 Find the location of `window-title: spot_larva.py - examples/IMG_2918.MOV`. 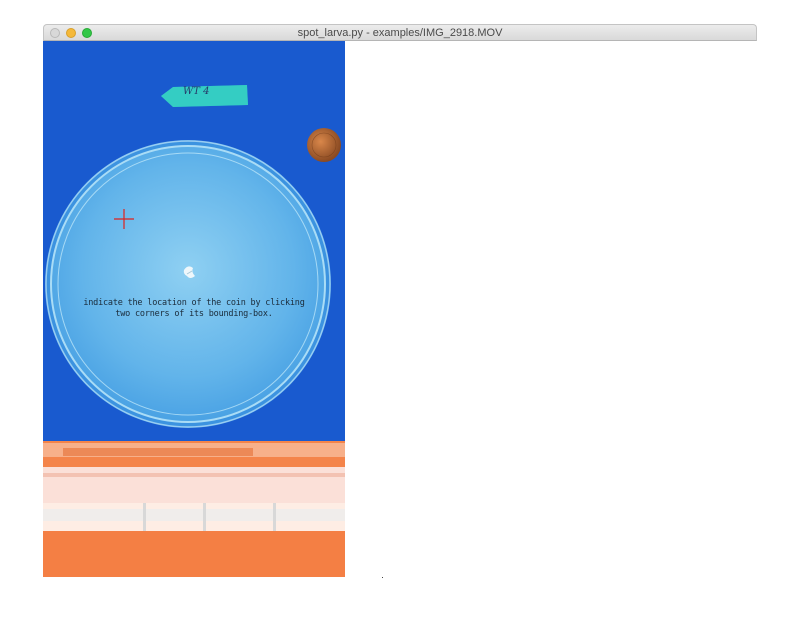

window-title: spot_larva.py - examples/IMG_2918.MOV is located at coordinates (400, 33).